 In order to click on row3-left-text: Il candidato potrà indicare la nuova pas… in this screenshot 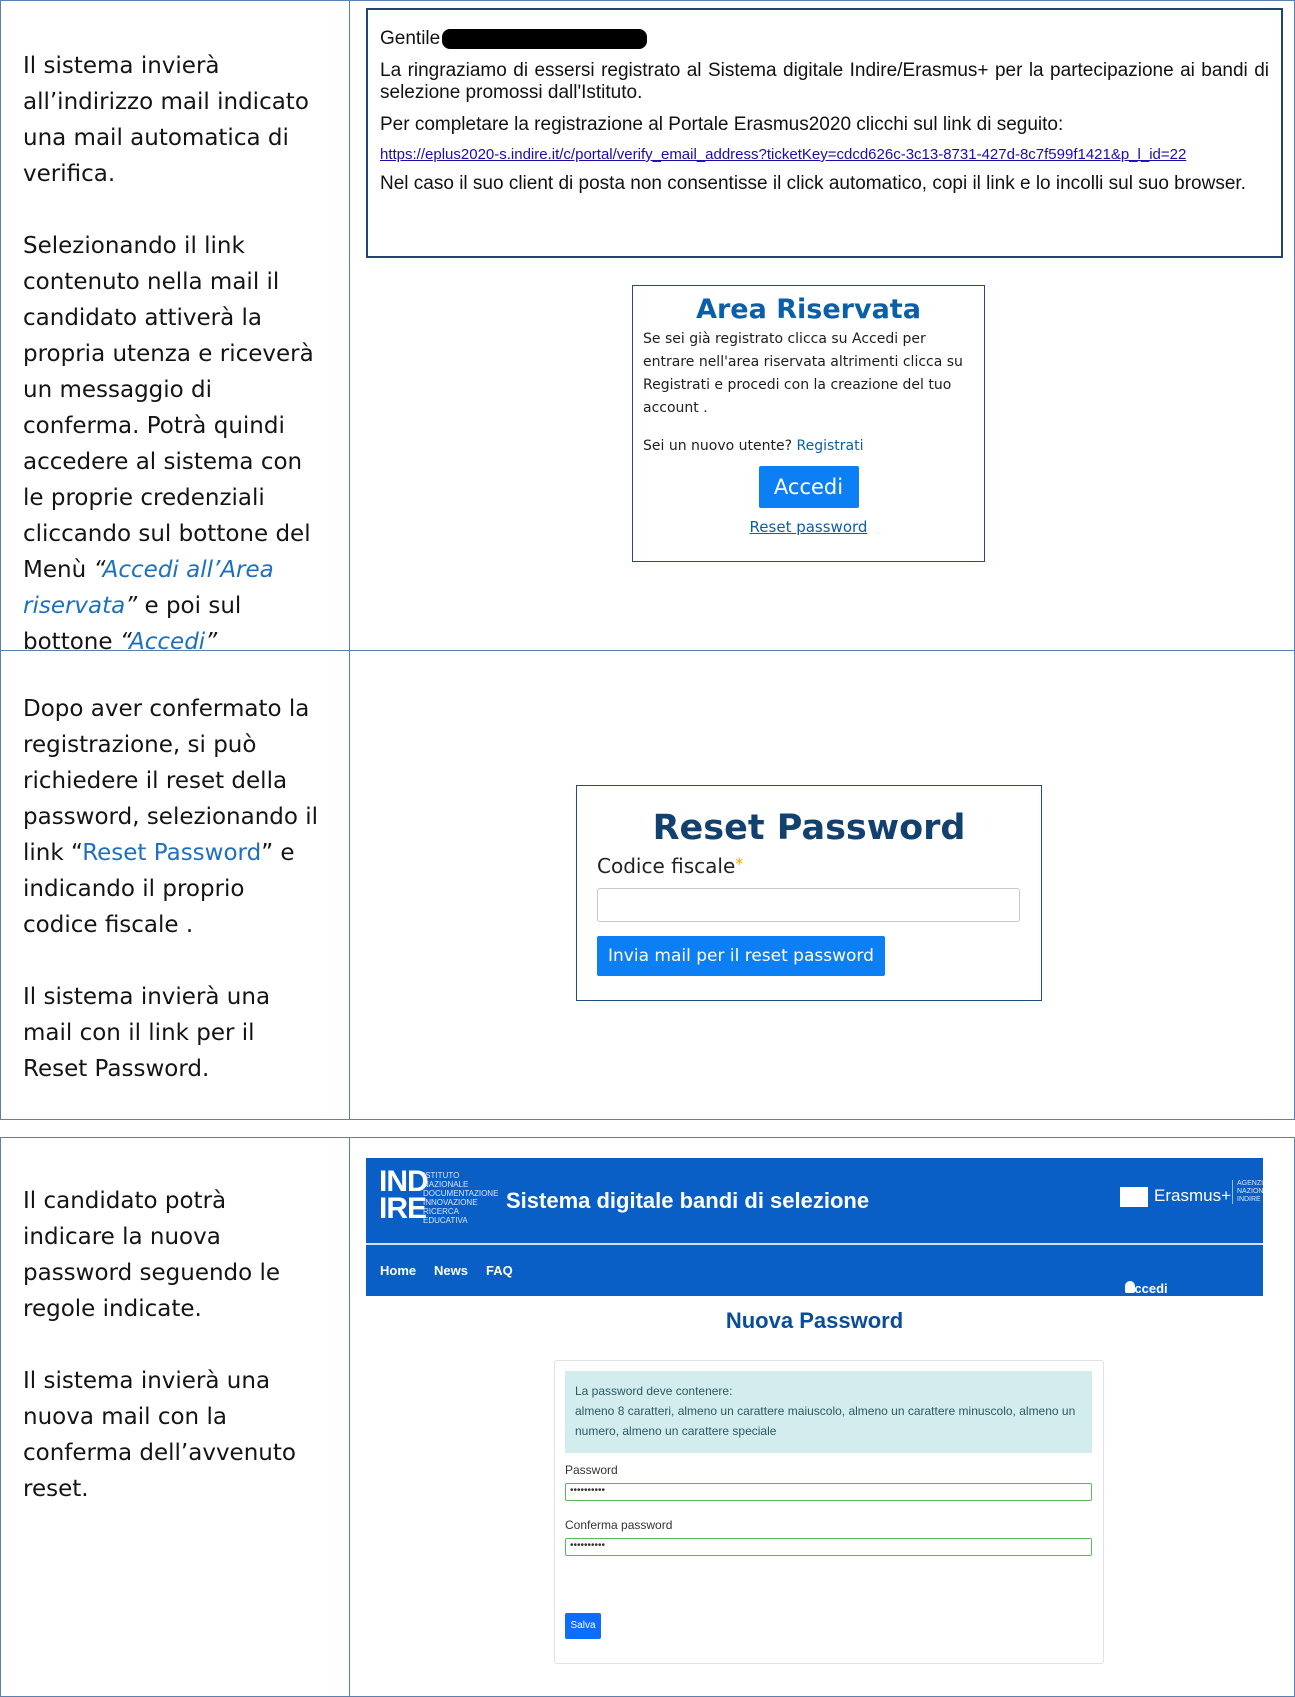, I will do `click(173, 1345)`.